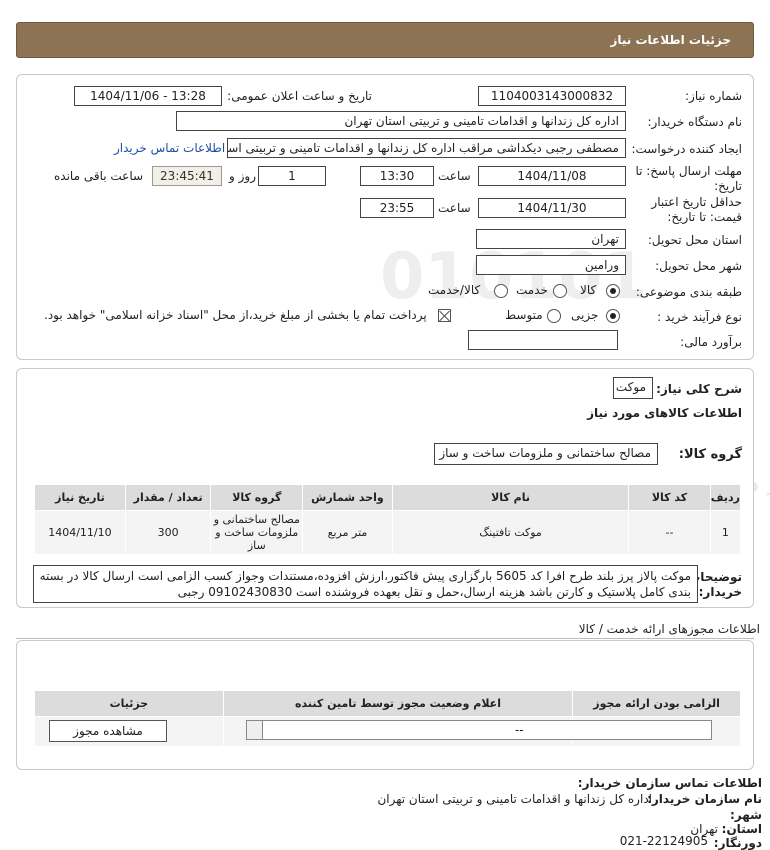 The image size is (770, 850). Describe the element at coordinates (560, 291) in the screenshot. I see `category-service-radio` at that location.